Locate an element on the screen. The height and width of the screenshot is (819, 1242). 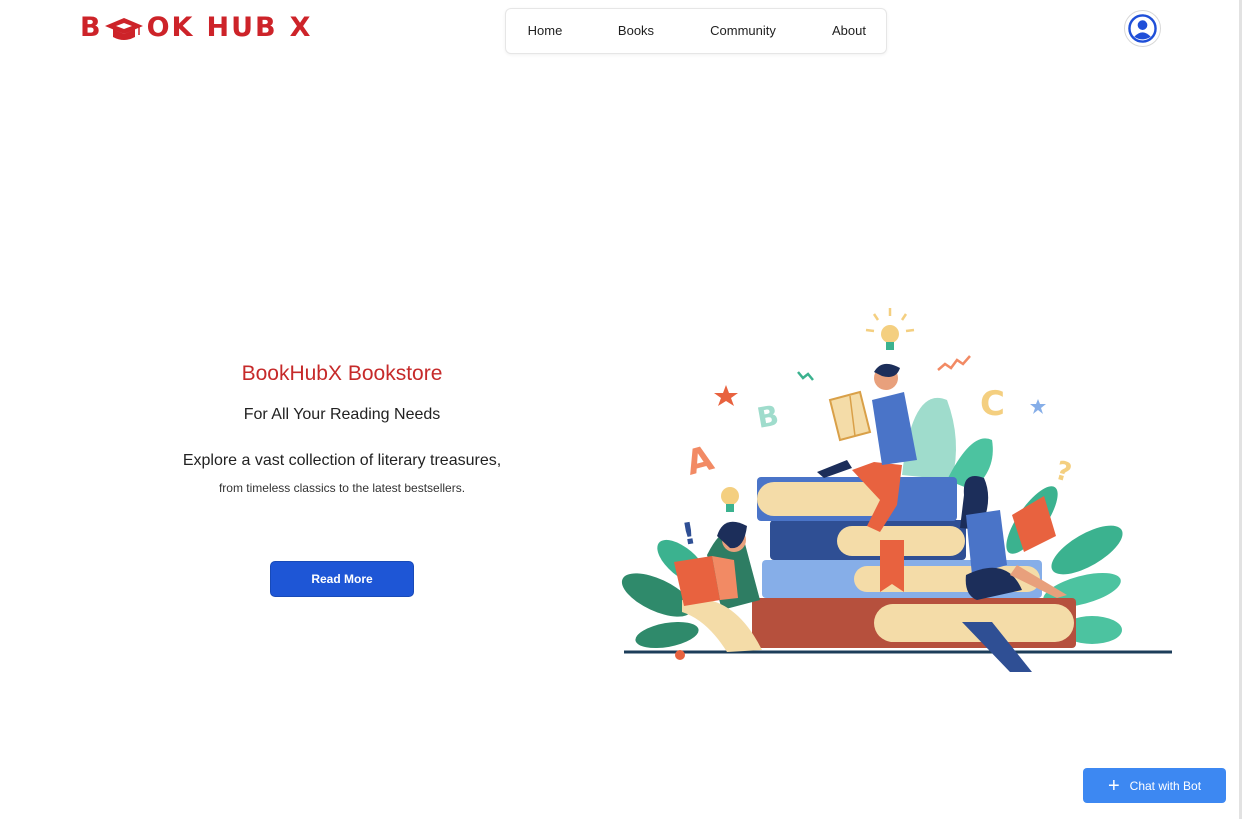
user-avatar-button is located at coordinates (1142, 28).